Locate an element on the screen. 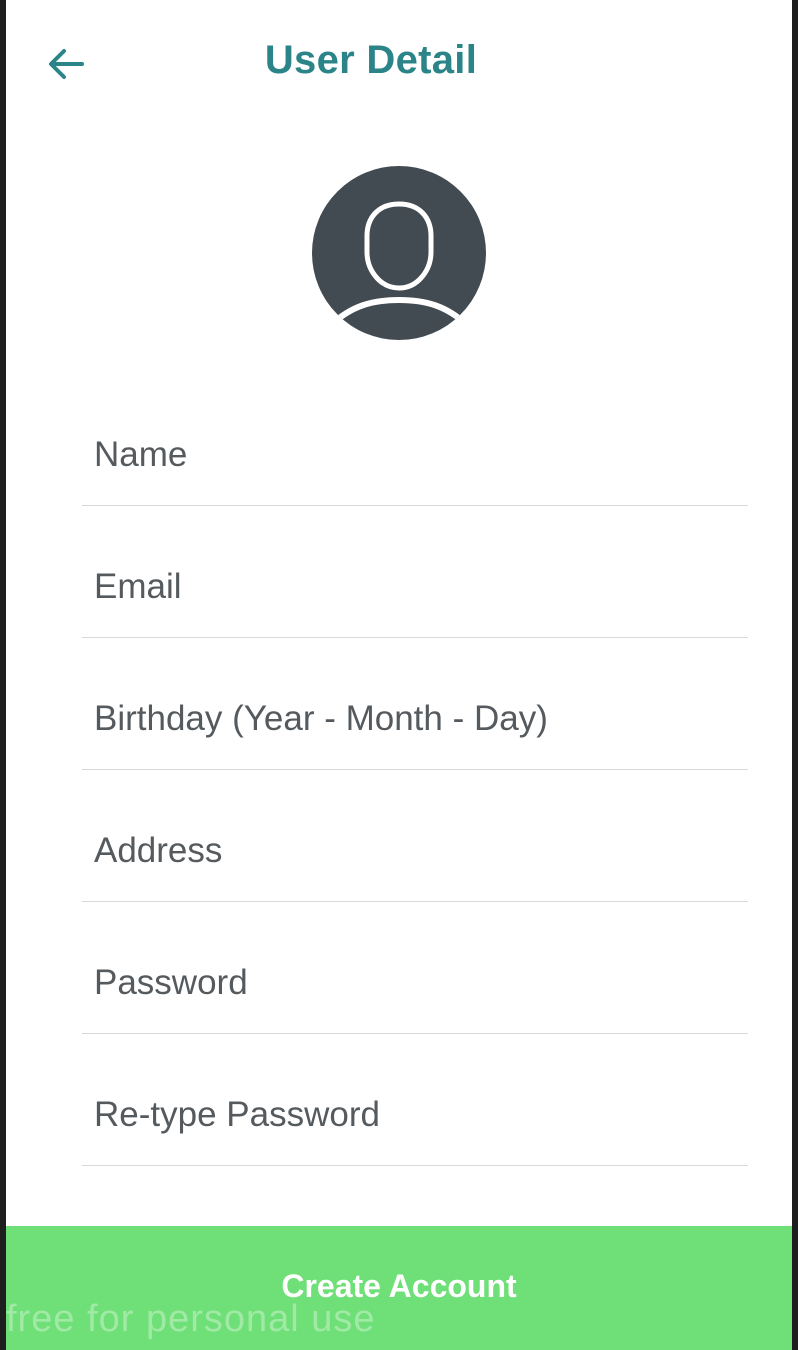  create-account-label: Create Account is located at coordinates (399, 1285).